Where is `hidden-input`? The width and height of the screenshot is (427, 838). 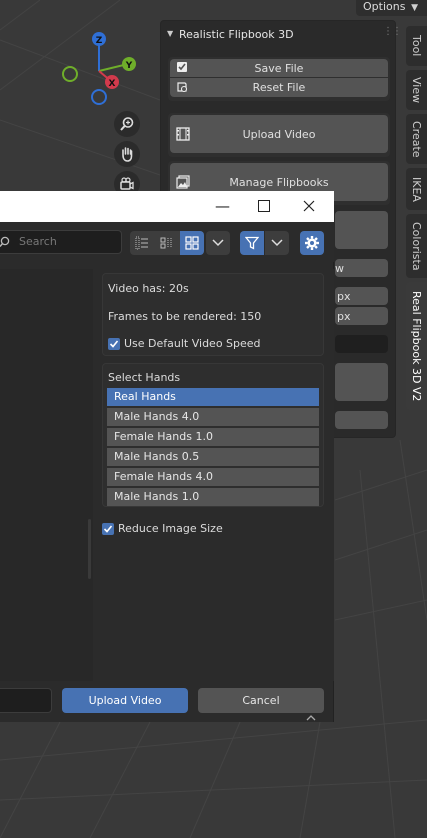 hidden-input is located at coordinates (361, 344).